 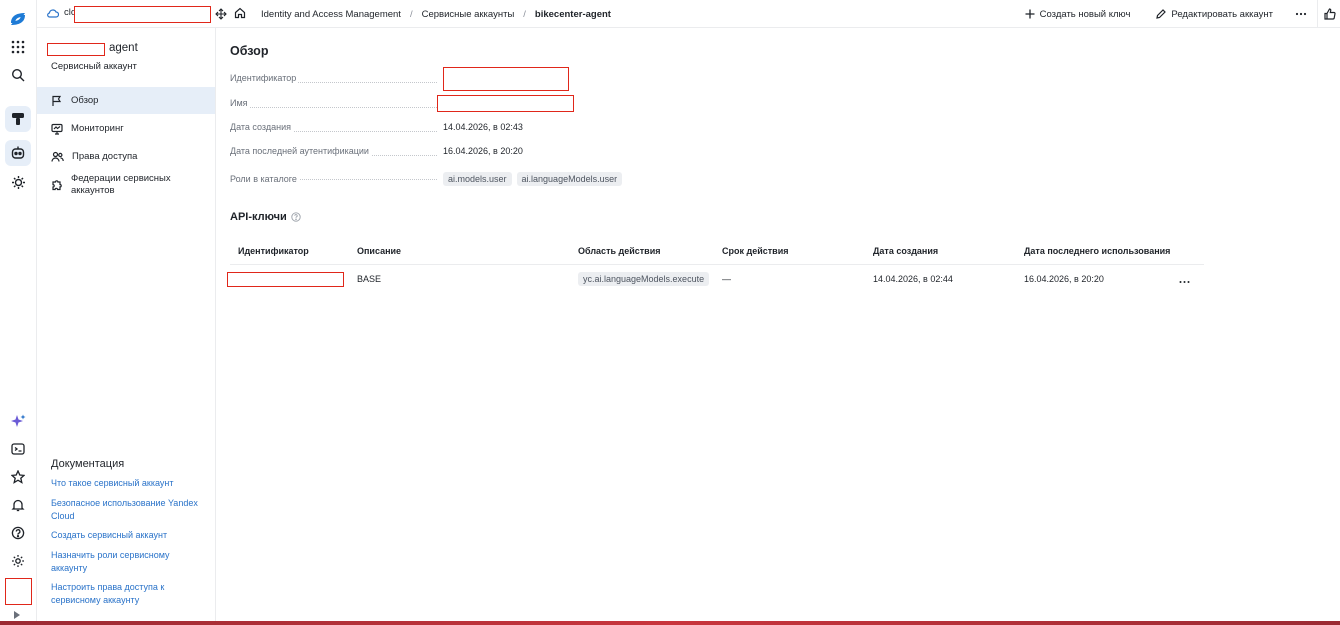 I want to click on settings-icon, so click(x=18, y=561).